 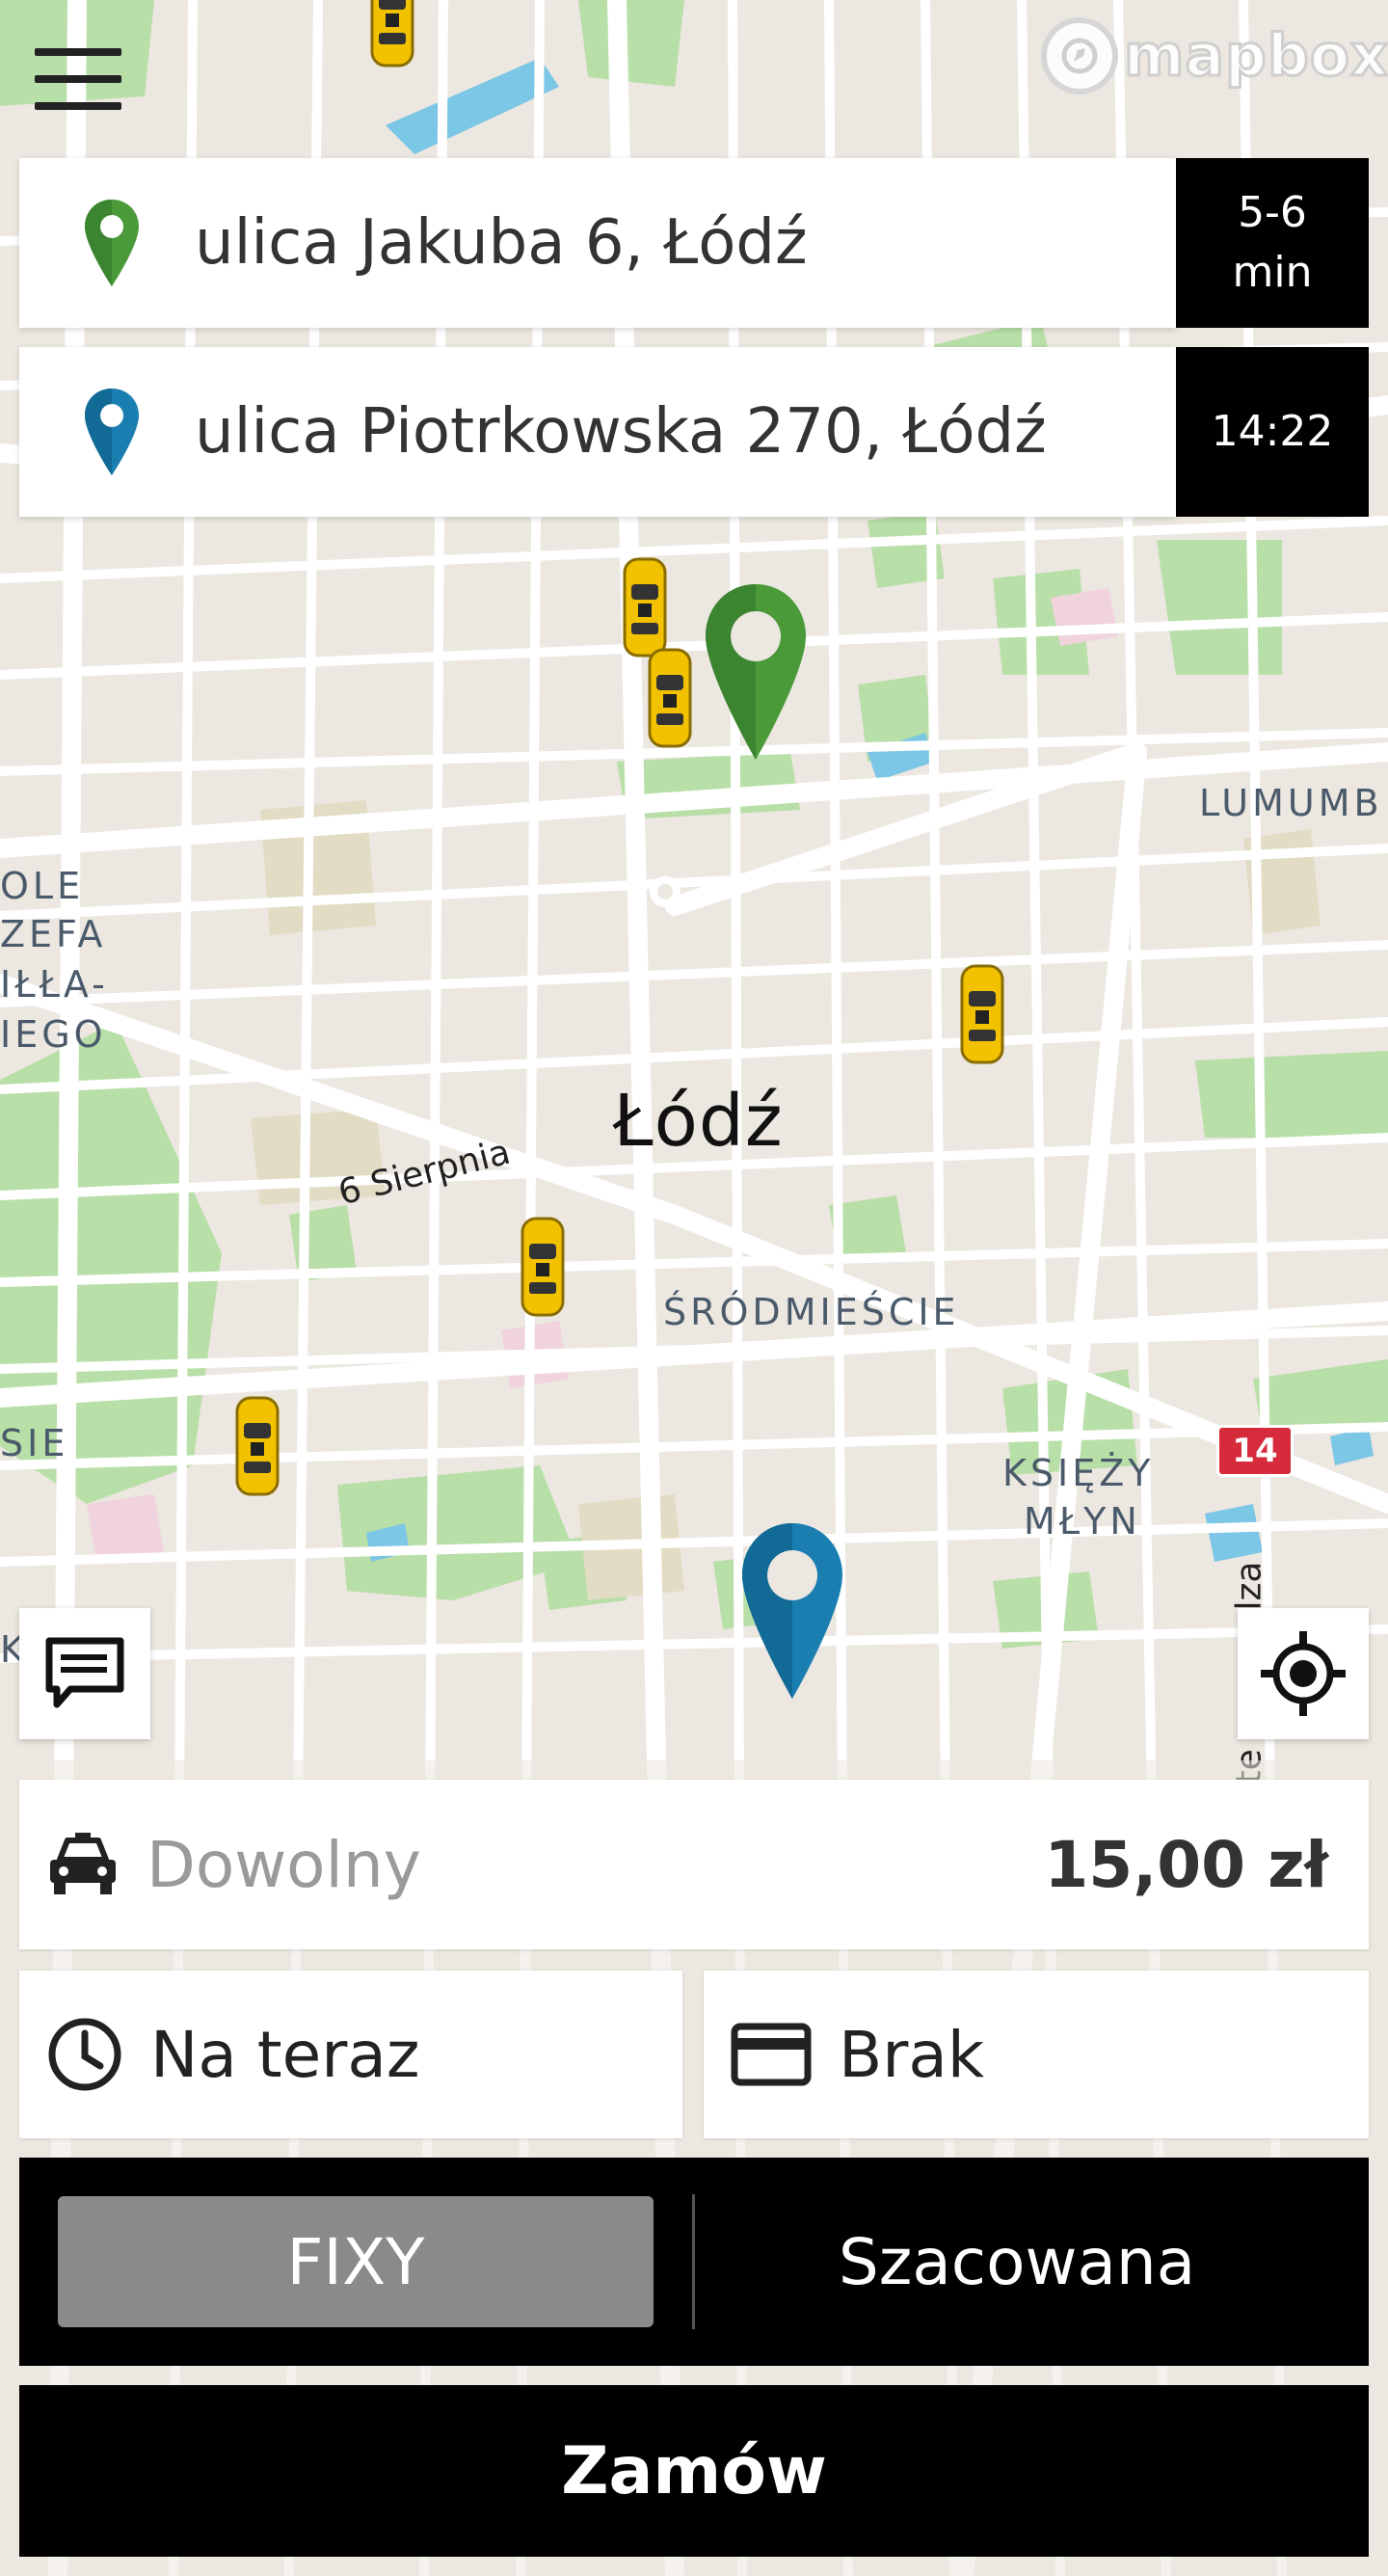 I want to click on pickup-map-pin-icon, so click(x=756, y=672).